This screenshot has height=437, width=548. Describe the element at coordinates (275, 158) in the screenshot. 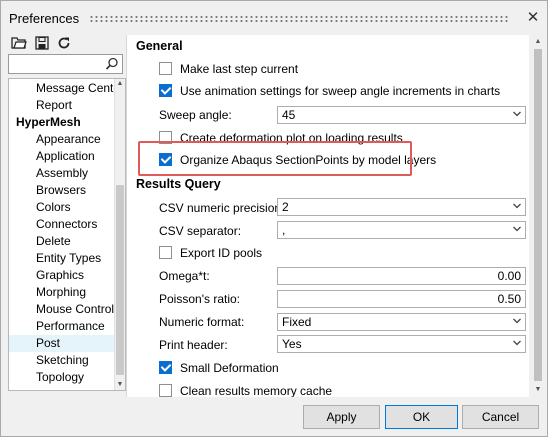

I see `highlight-annotation` at that location.